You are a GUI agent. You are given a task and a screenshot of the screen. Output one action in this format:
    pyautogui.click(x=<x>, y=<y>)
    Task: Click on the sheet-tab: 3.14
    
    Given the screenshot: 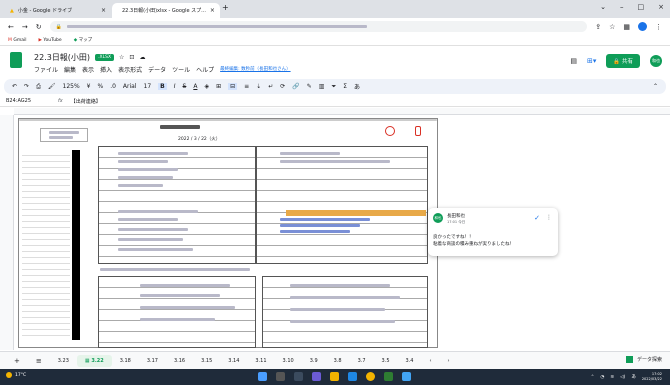 What is the action you would take?
    pyautogui.click(x=233, y=361)
    